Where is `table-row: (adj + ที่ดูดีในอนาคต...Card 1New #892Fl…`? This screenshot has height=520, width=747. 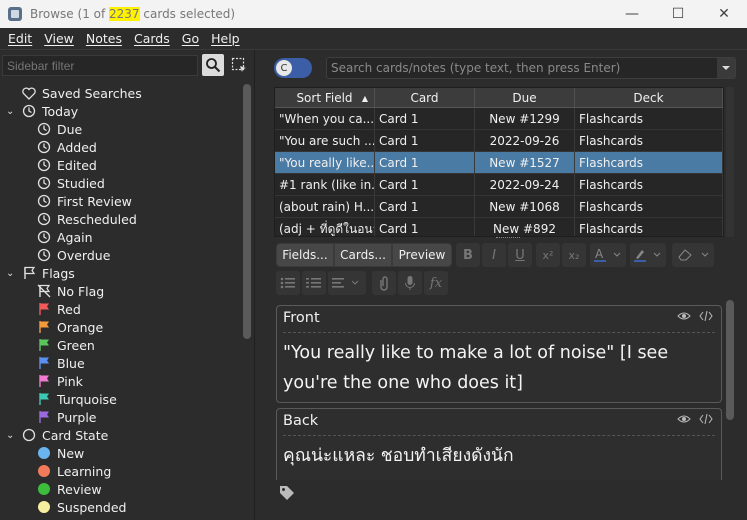 table-row: (adj + ที่ดูดีในอนาคต...Card 1New #892Fl… is located at coordinates (499, 227).